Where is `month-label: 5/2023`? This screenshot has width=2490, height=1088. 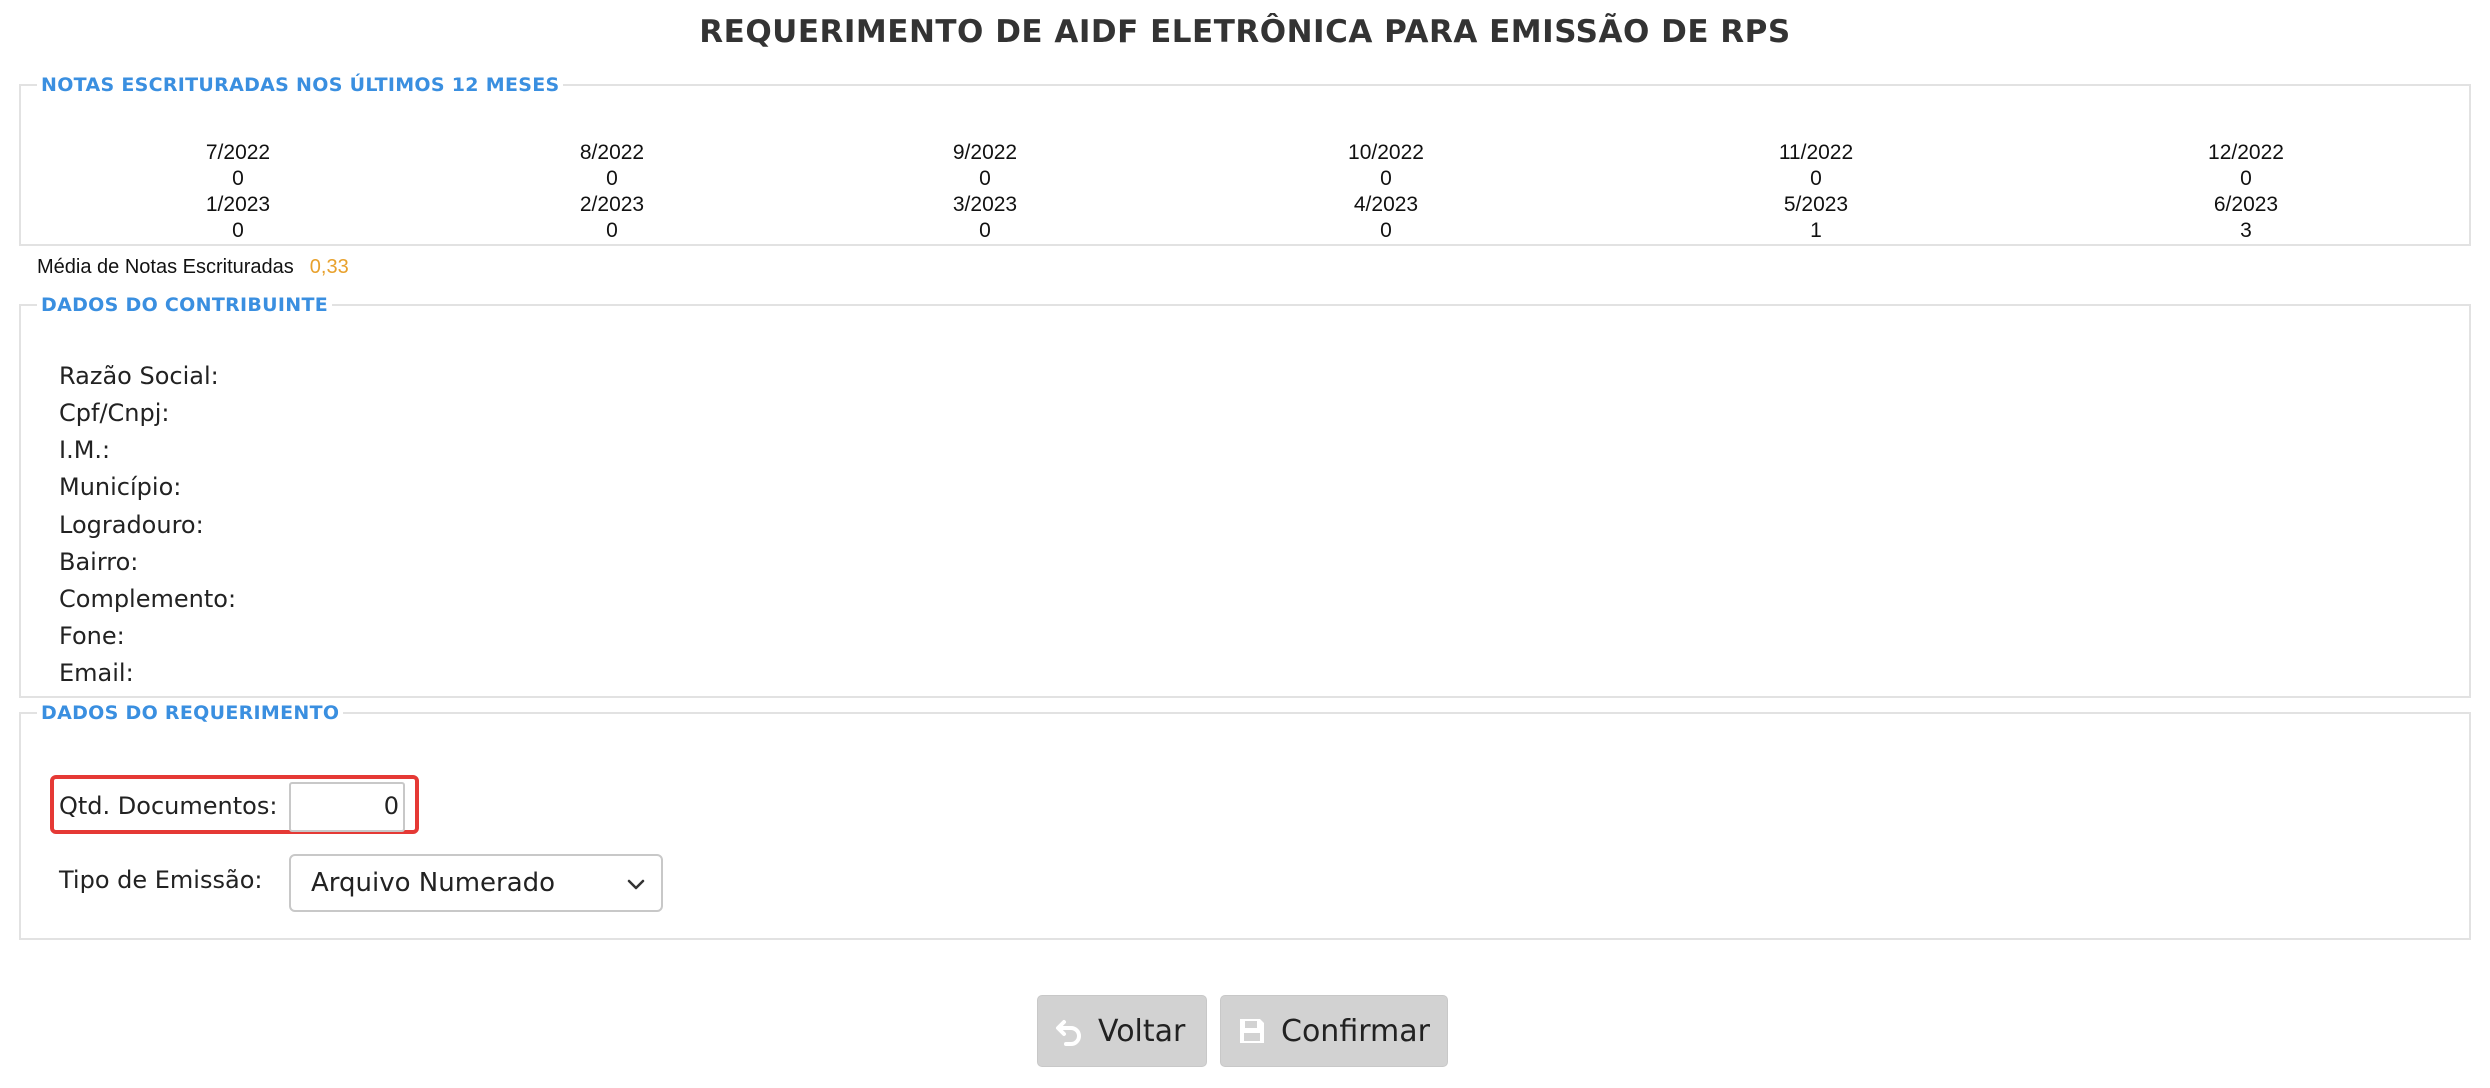 month-label: 5/2023 is located at coordinates (1816, 204).